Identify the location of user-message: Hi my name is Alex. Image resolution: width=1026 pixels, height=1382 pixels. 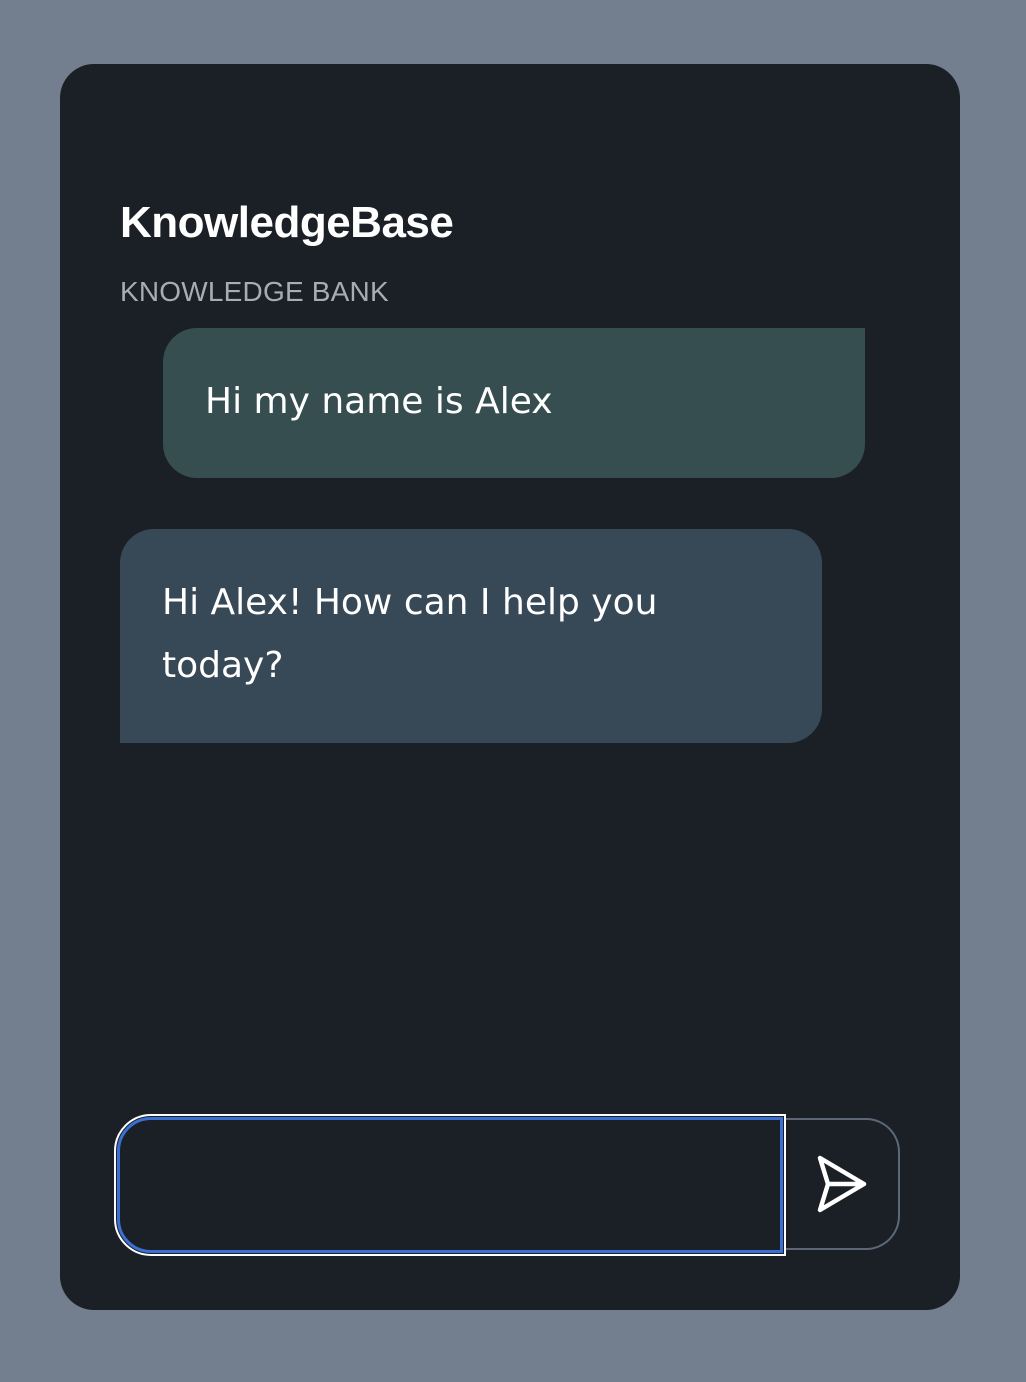
(514, 403).